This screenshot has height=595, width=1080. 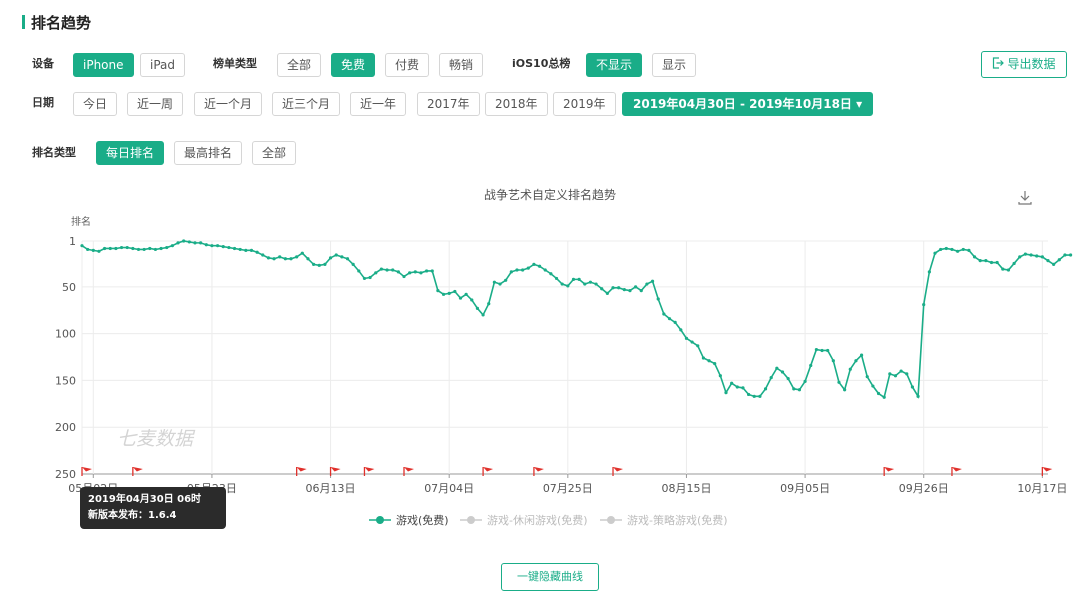 I want to click on date-month-button: 近一个月, so click(x=228, y=104).